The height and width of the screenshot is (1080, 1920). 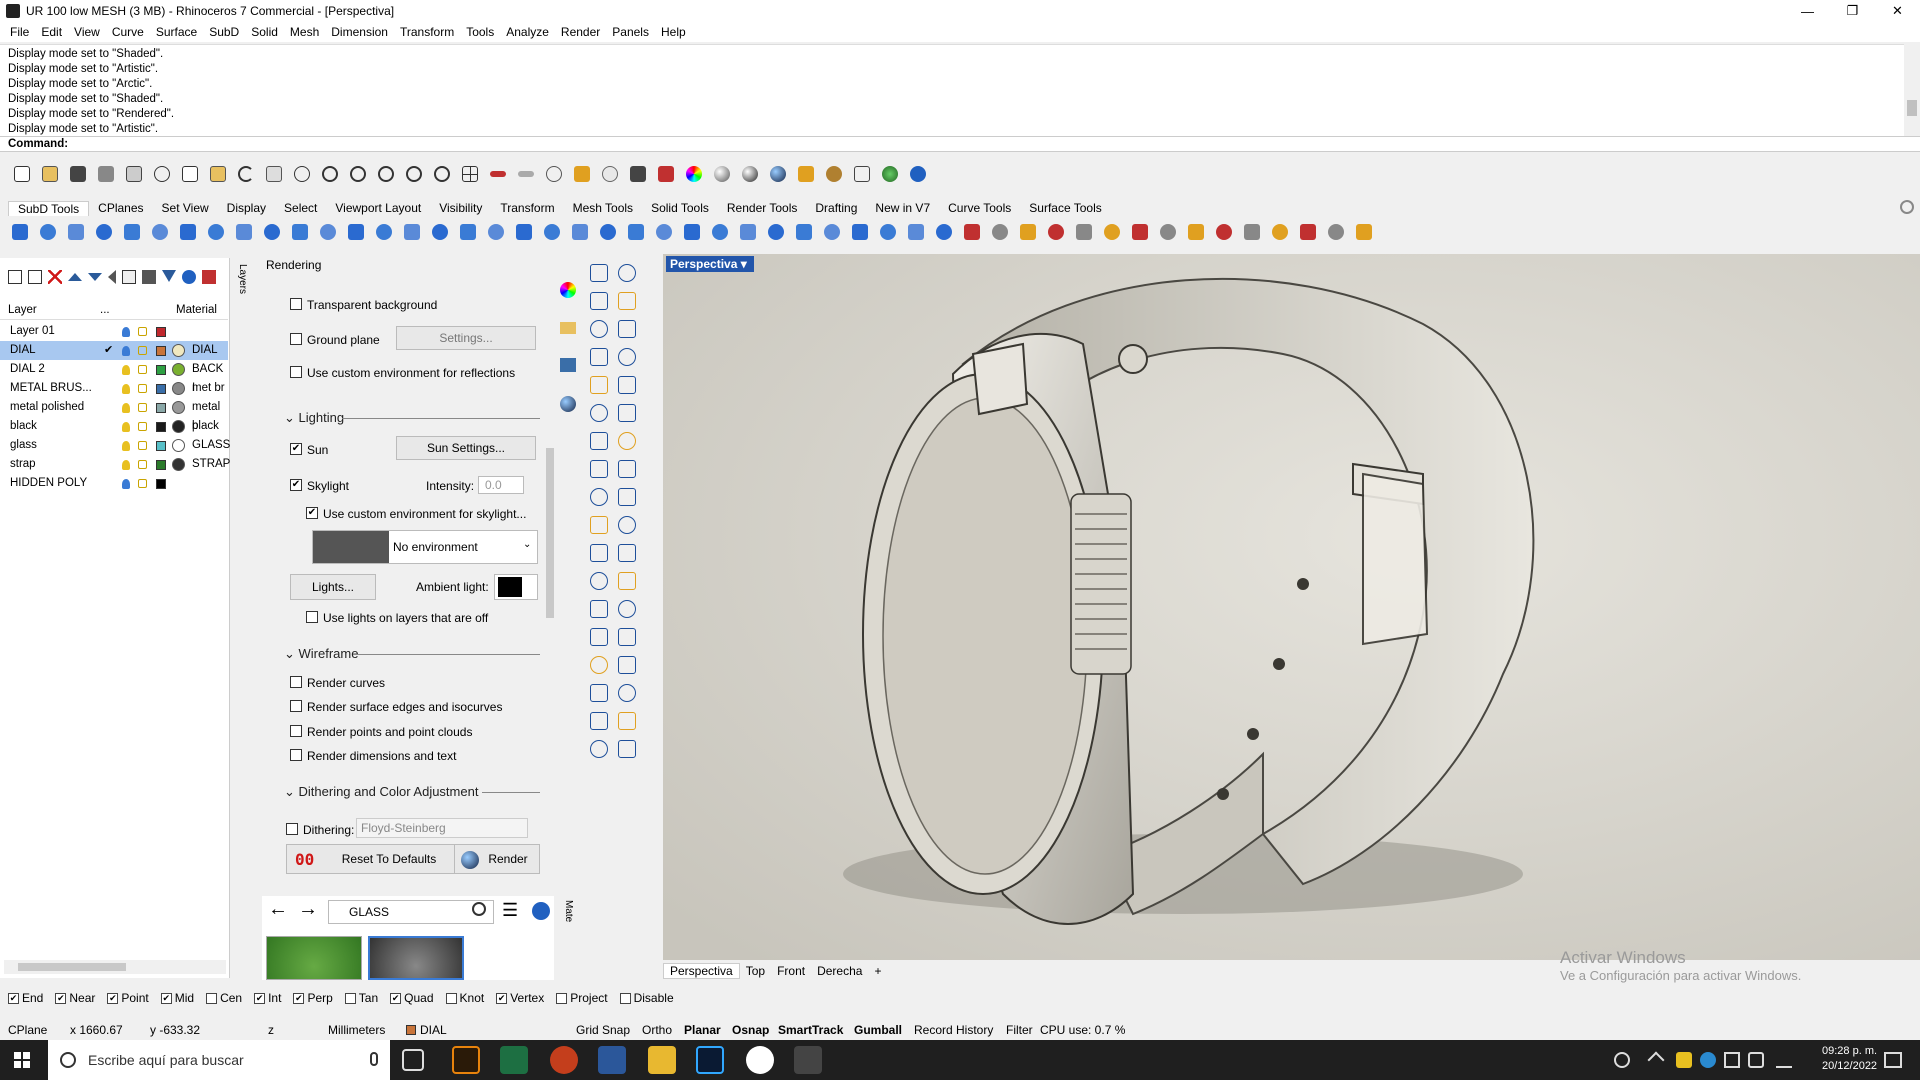 I want to click on layers-horizontal-scrollbar, so click(x=115, y=967).